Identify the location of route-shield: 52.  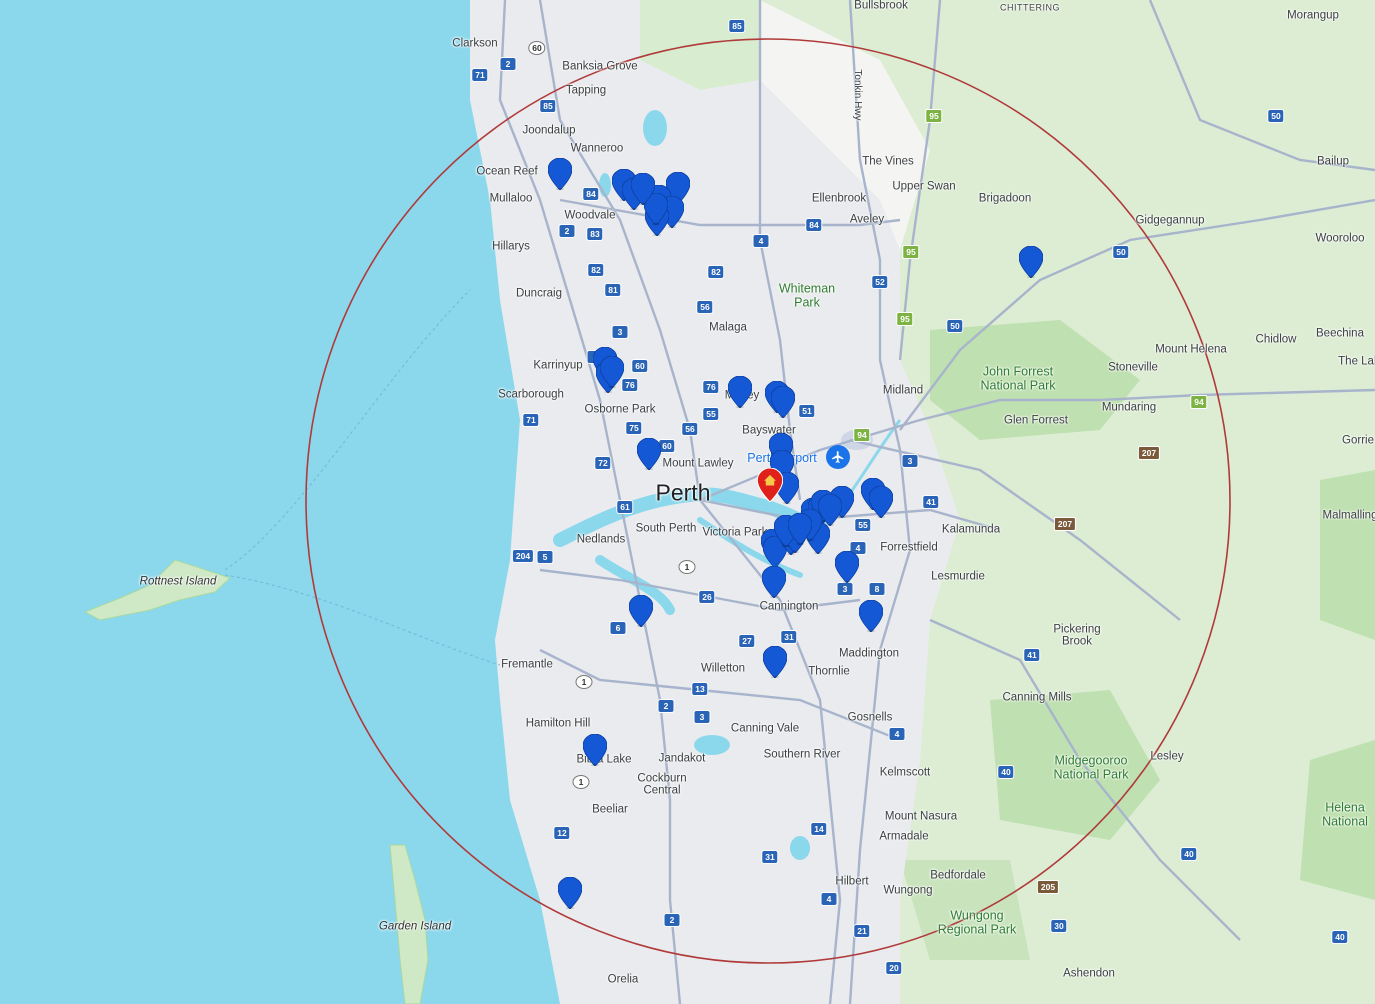
(880, 282).